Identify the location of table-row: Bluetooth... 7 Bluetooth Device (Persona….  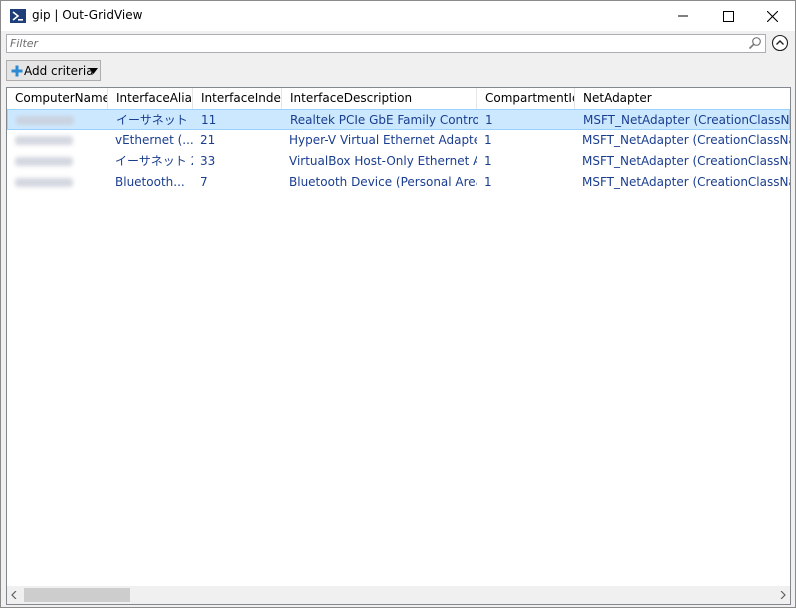
(398, 182).